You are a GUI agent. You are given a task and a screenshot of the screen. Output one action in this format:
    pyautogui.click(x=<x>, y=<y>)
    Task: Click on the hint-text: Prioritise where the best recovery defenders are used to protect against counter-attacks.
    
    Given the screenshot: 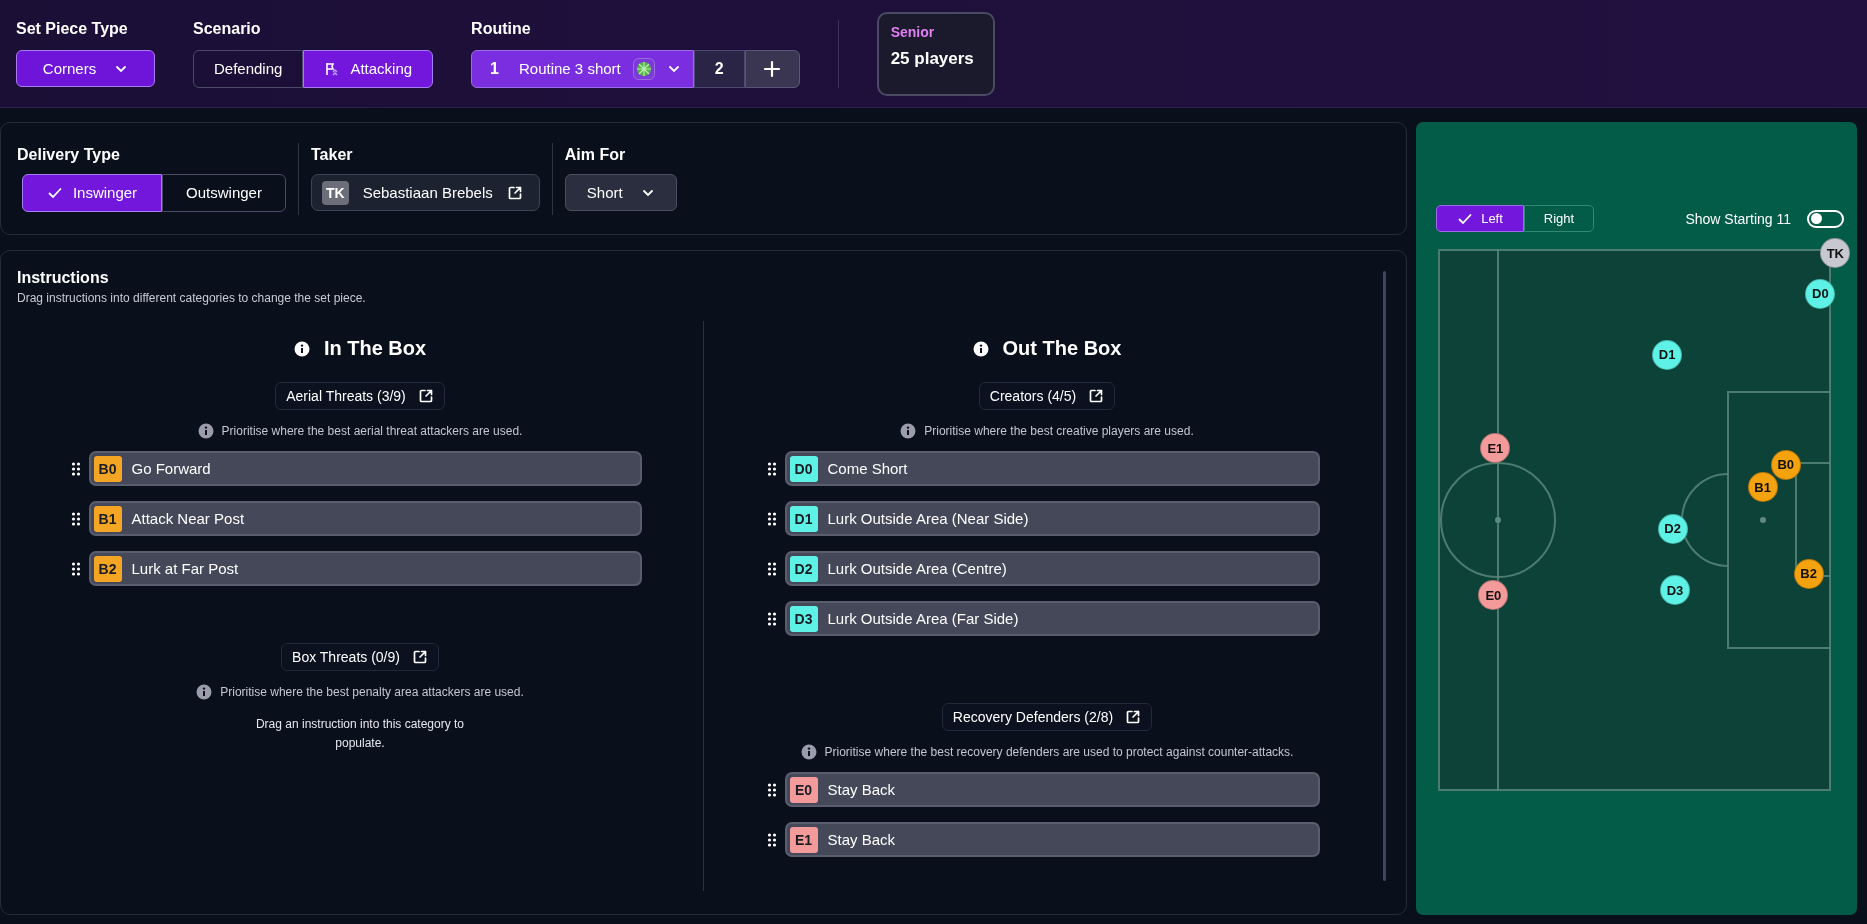 What is the action you would take?
    pyautogui.click(x=1059, y=752)
    